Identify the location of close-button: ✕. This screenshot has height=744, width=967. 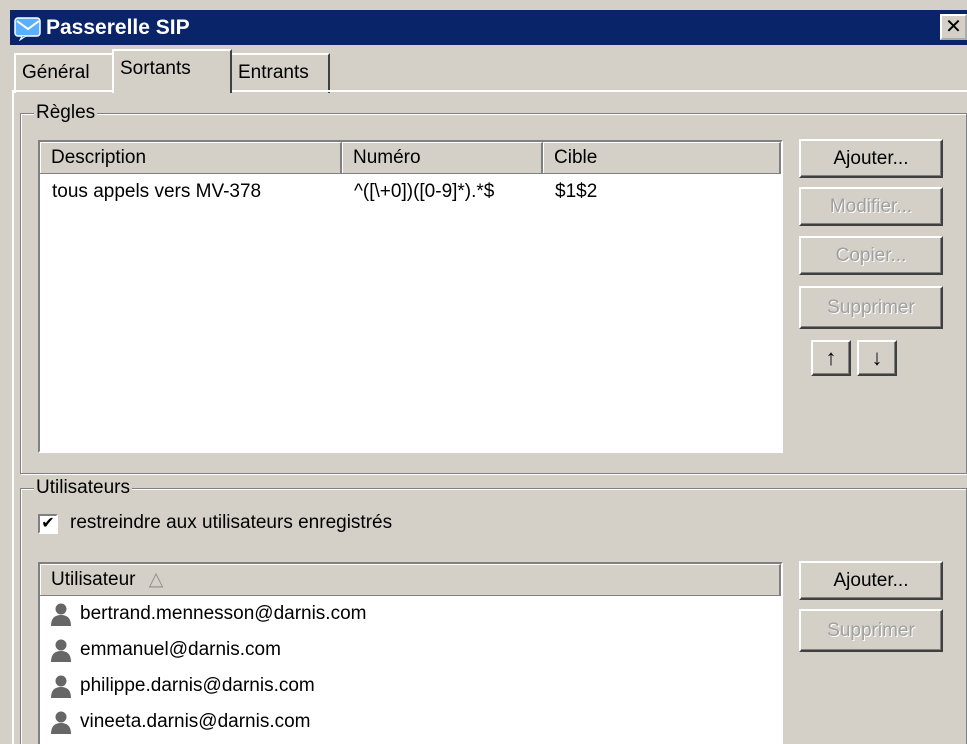
(953, 27).